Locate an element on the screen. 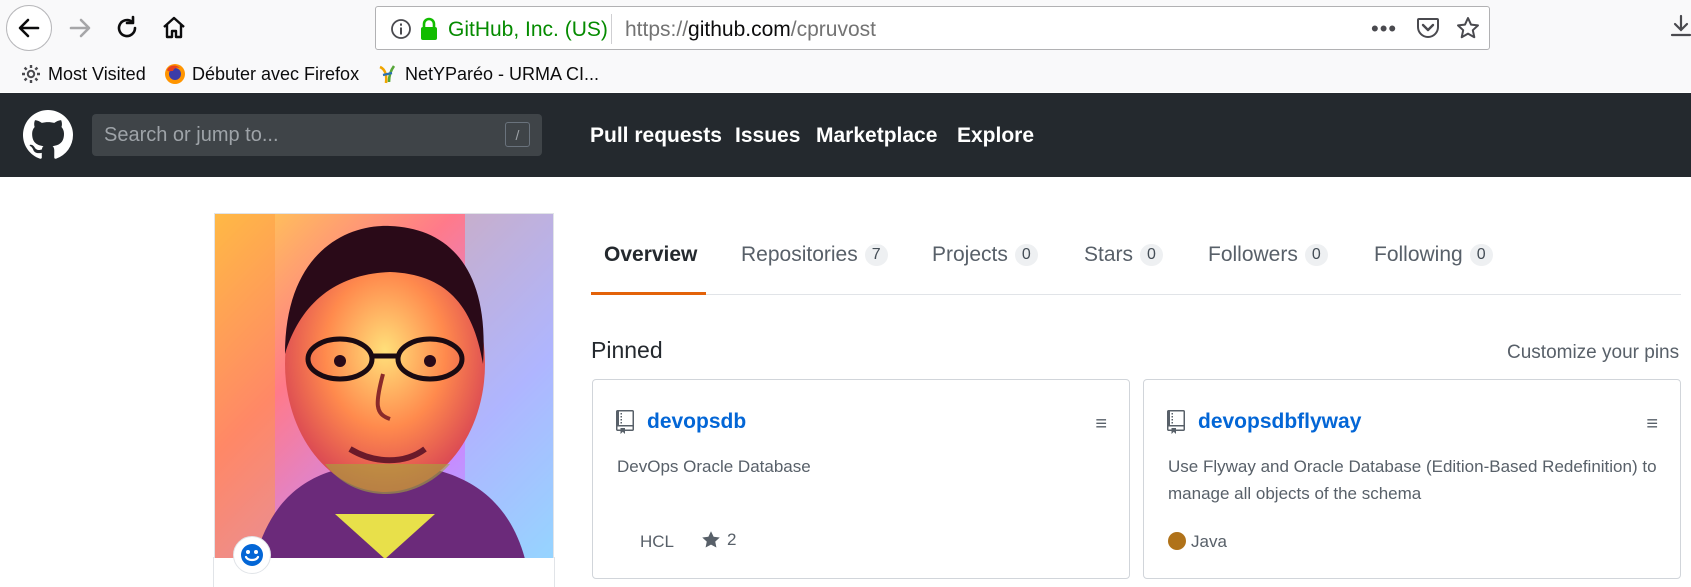 This screenshot has height=587, width=1691. url-host: github.com is located at coordinates (739, 29).